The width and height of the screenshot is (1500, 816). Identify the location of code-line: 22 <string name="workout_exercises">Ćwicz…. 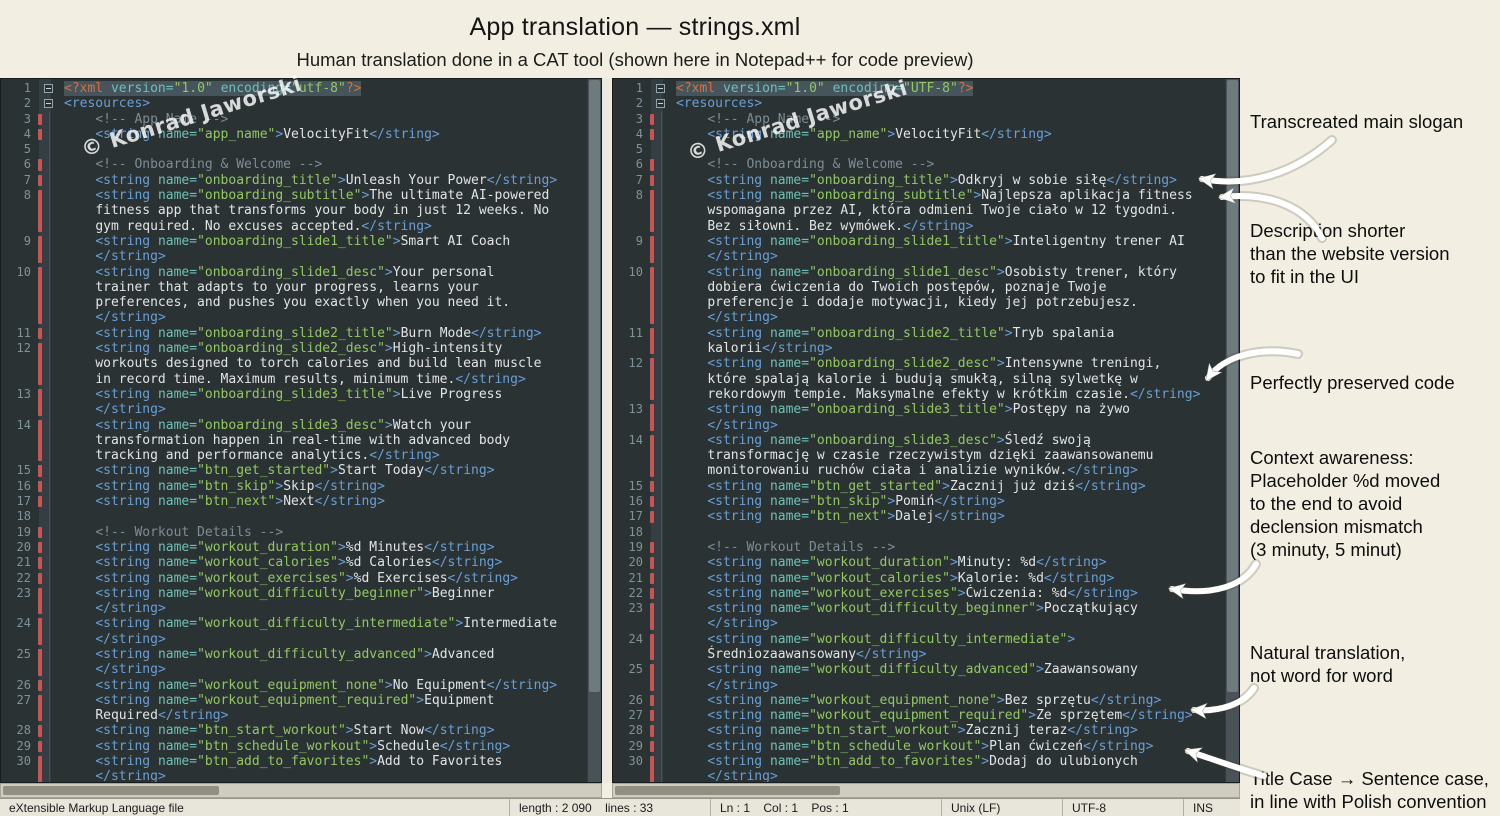
(919, 593).